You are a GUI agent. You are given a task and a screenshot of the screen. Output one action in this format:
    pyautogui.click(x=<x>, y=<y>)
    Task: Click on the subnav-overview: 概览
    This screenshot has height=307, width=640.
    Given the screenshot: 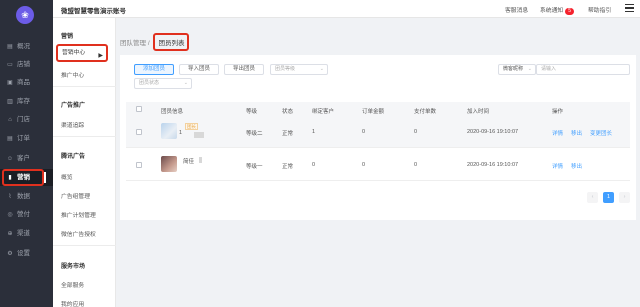 What is the action you would take?
    pyautogui.click(x=67, y=176)
    